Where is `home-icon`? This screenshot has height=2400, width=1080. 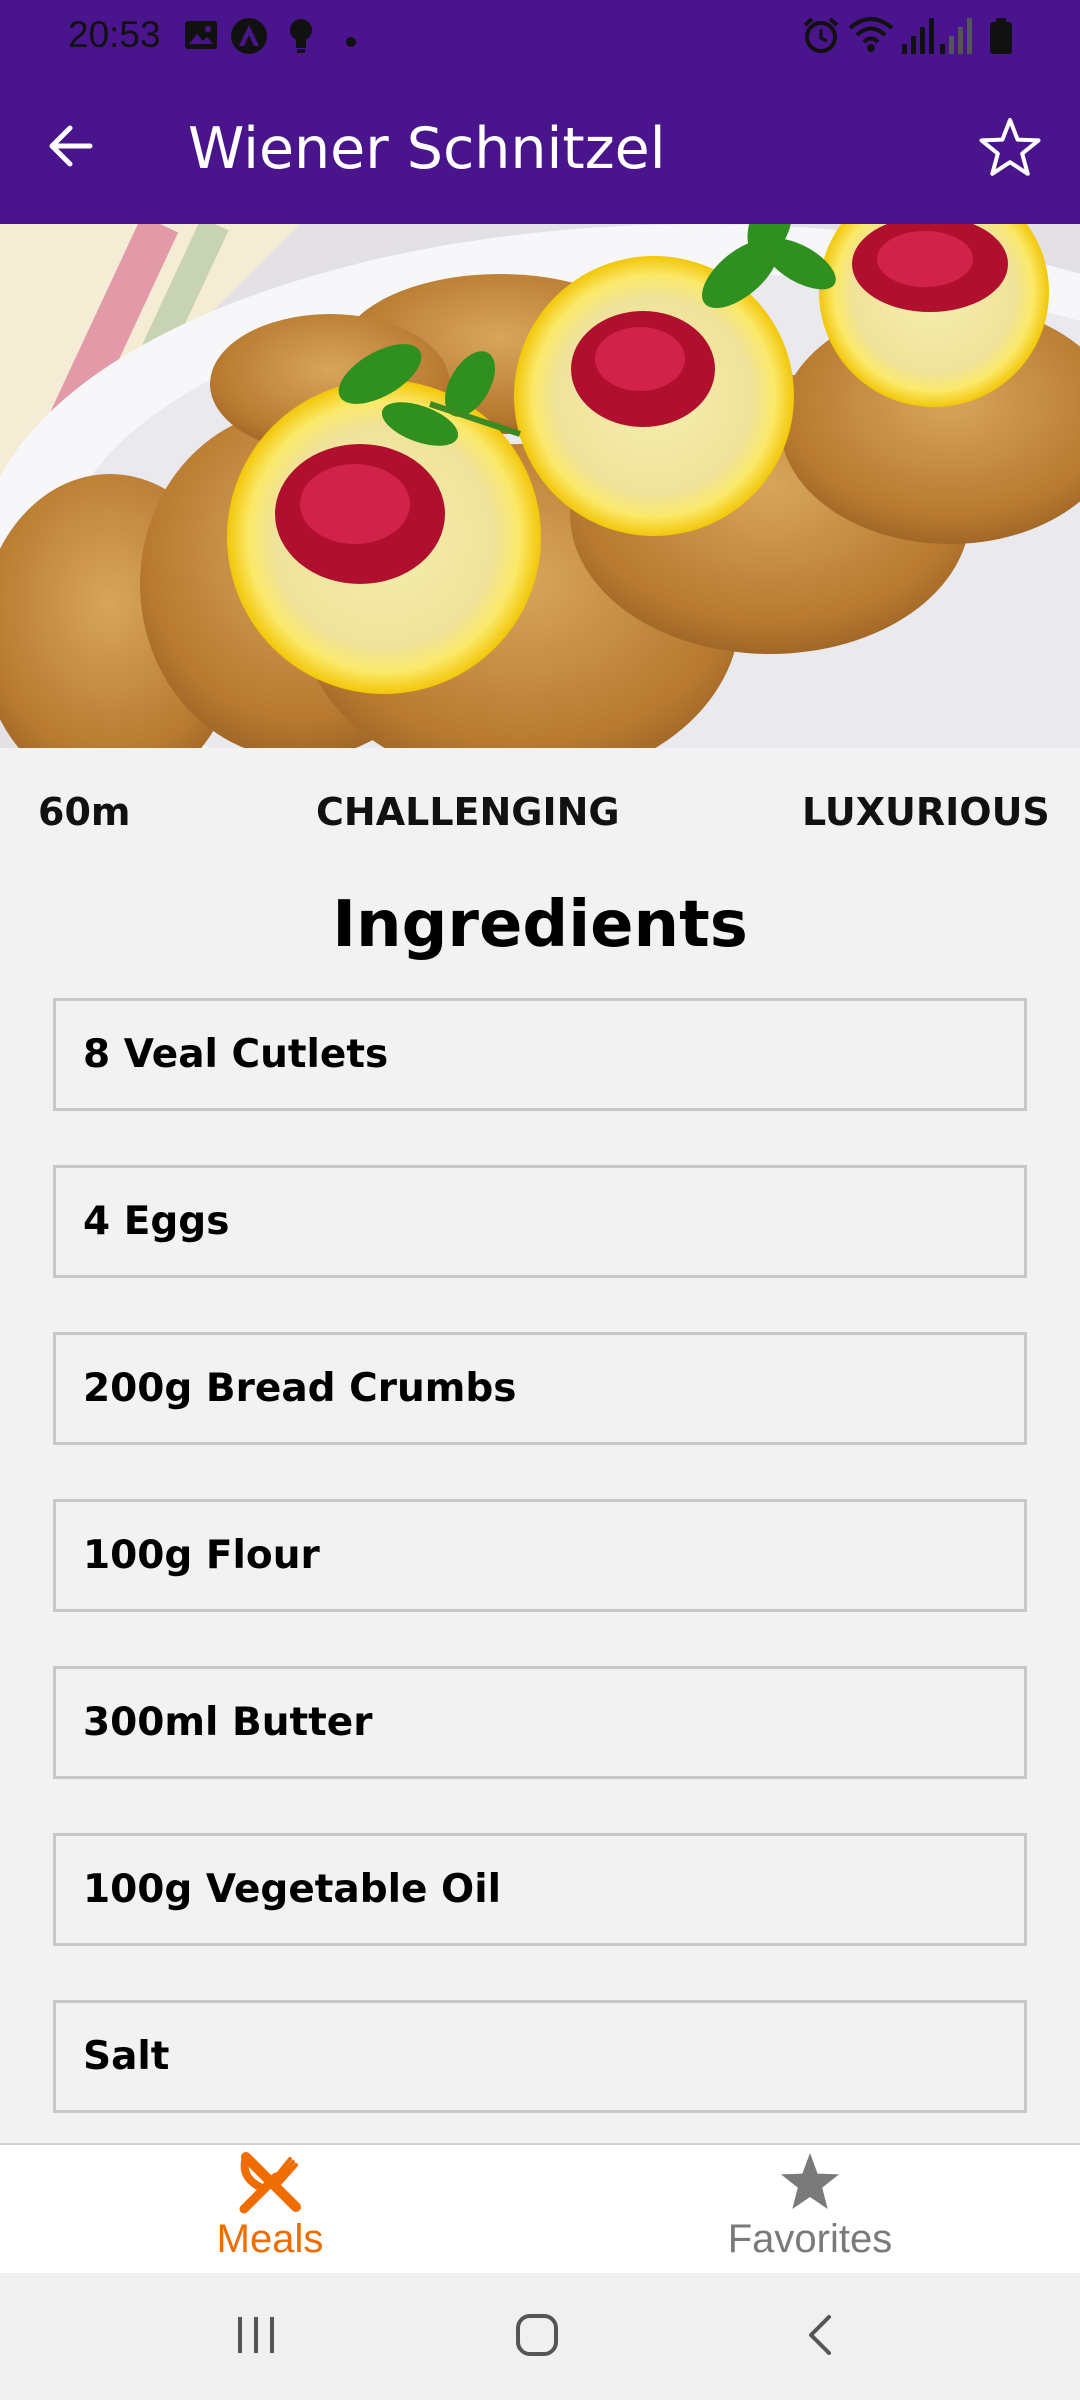
home-icon is located at coordinates (537, 2337).